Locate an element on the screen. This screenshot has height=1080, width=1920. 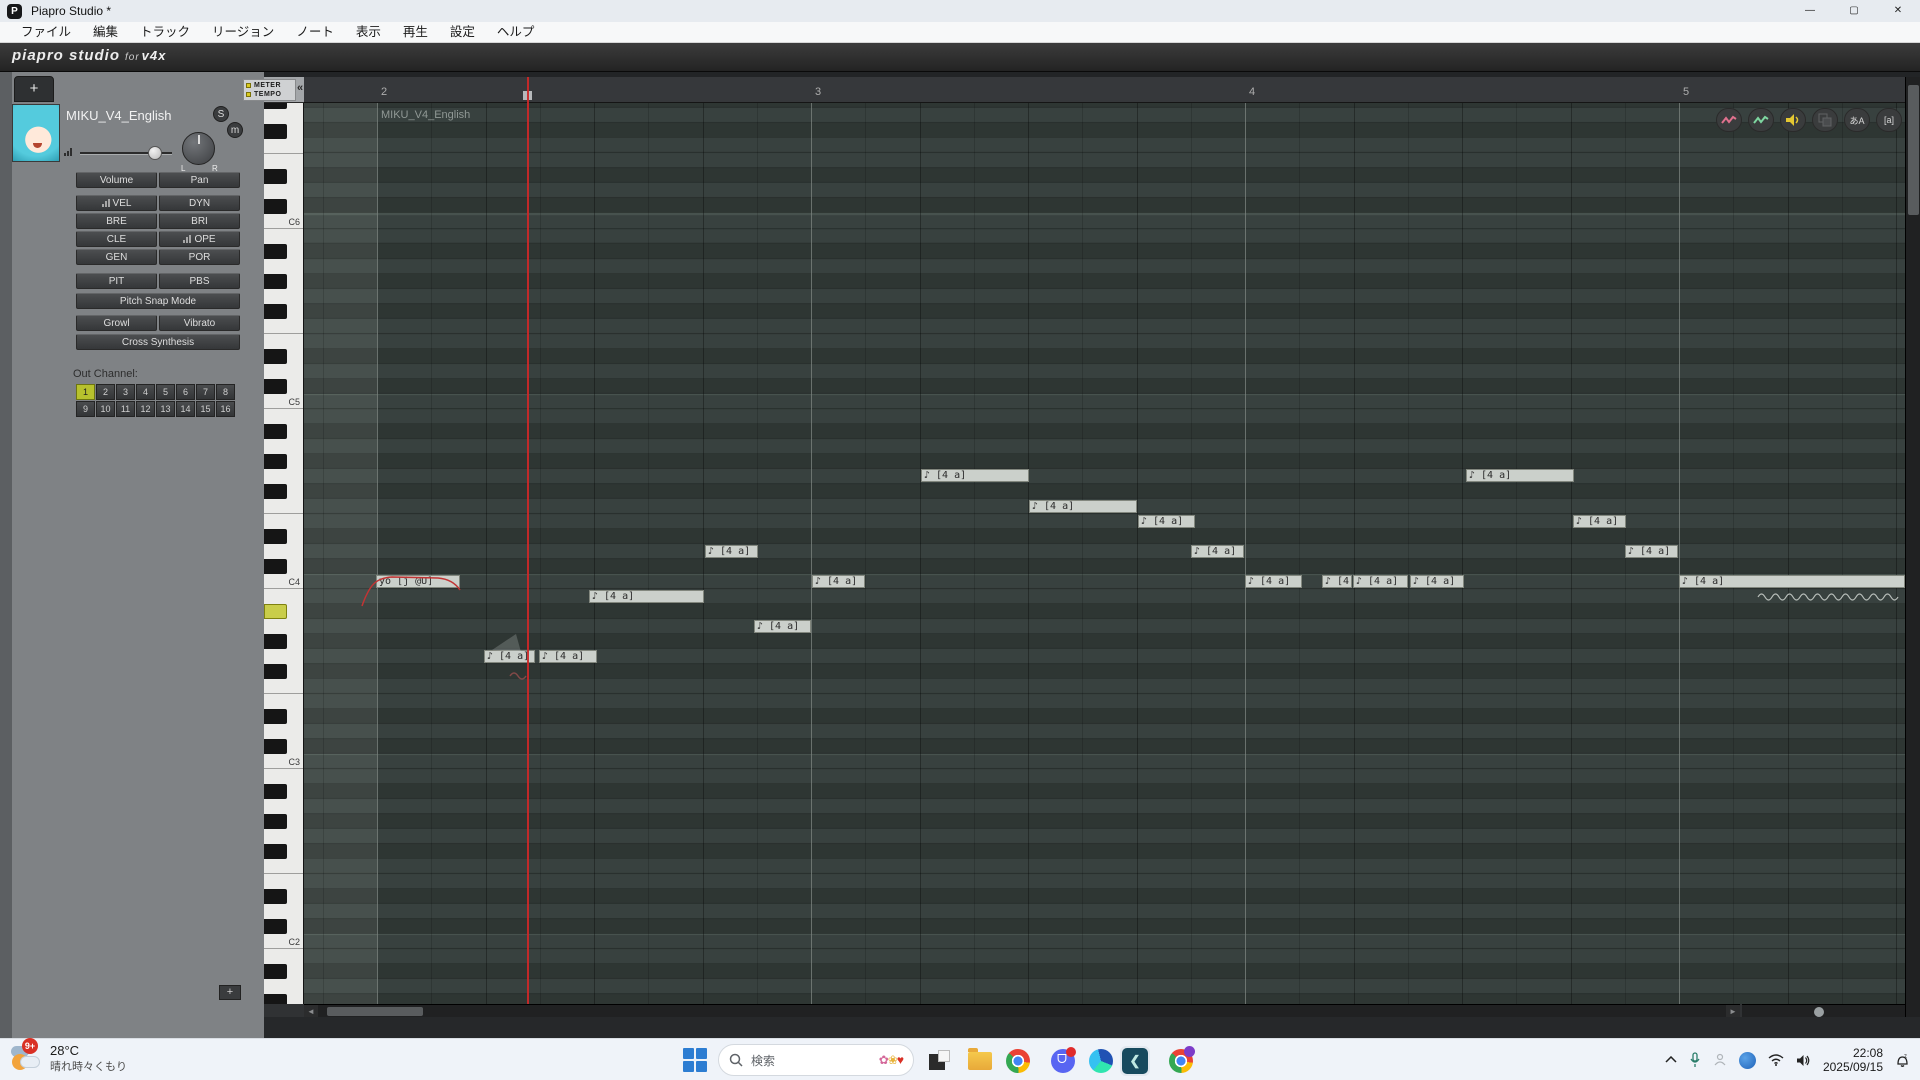
add-track-button: + is located at coordinates (34, 89).